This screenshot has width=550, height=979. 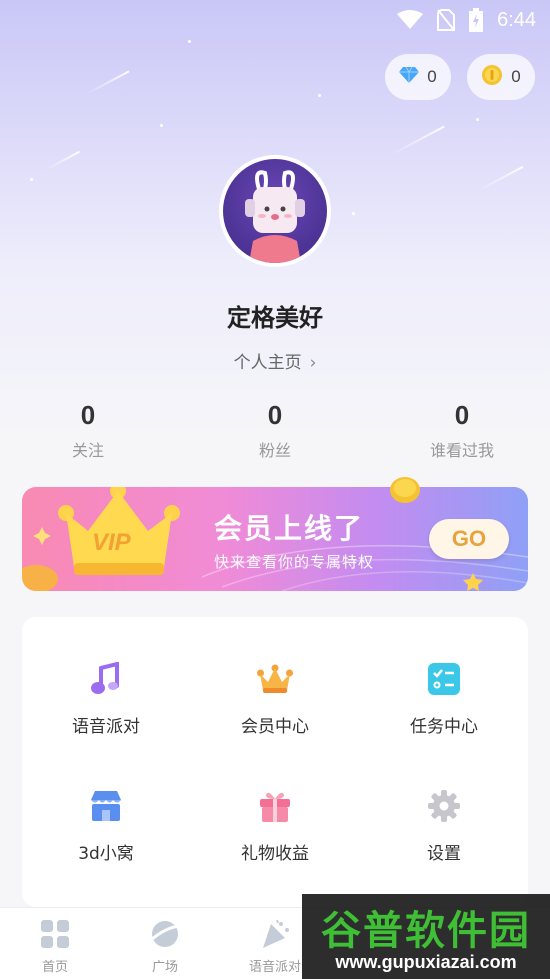 What do you see at coordinates (444, 854) in the screenshot?
I see `menu-label: 设置` at bounding box center [444, 854].